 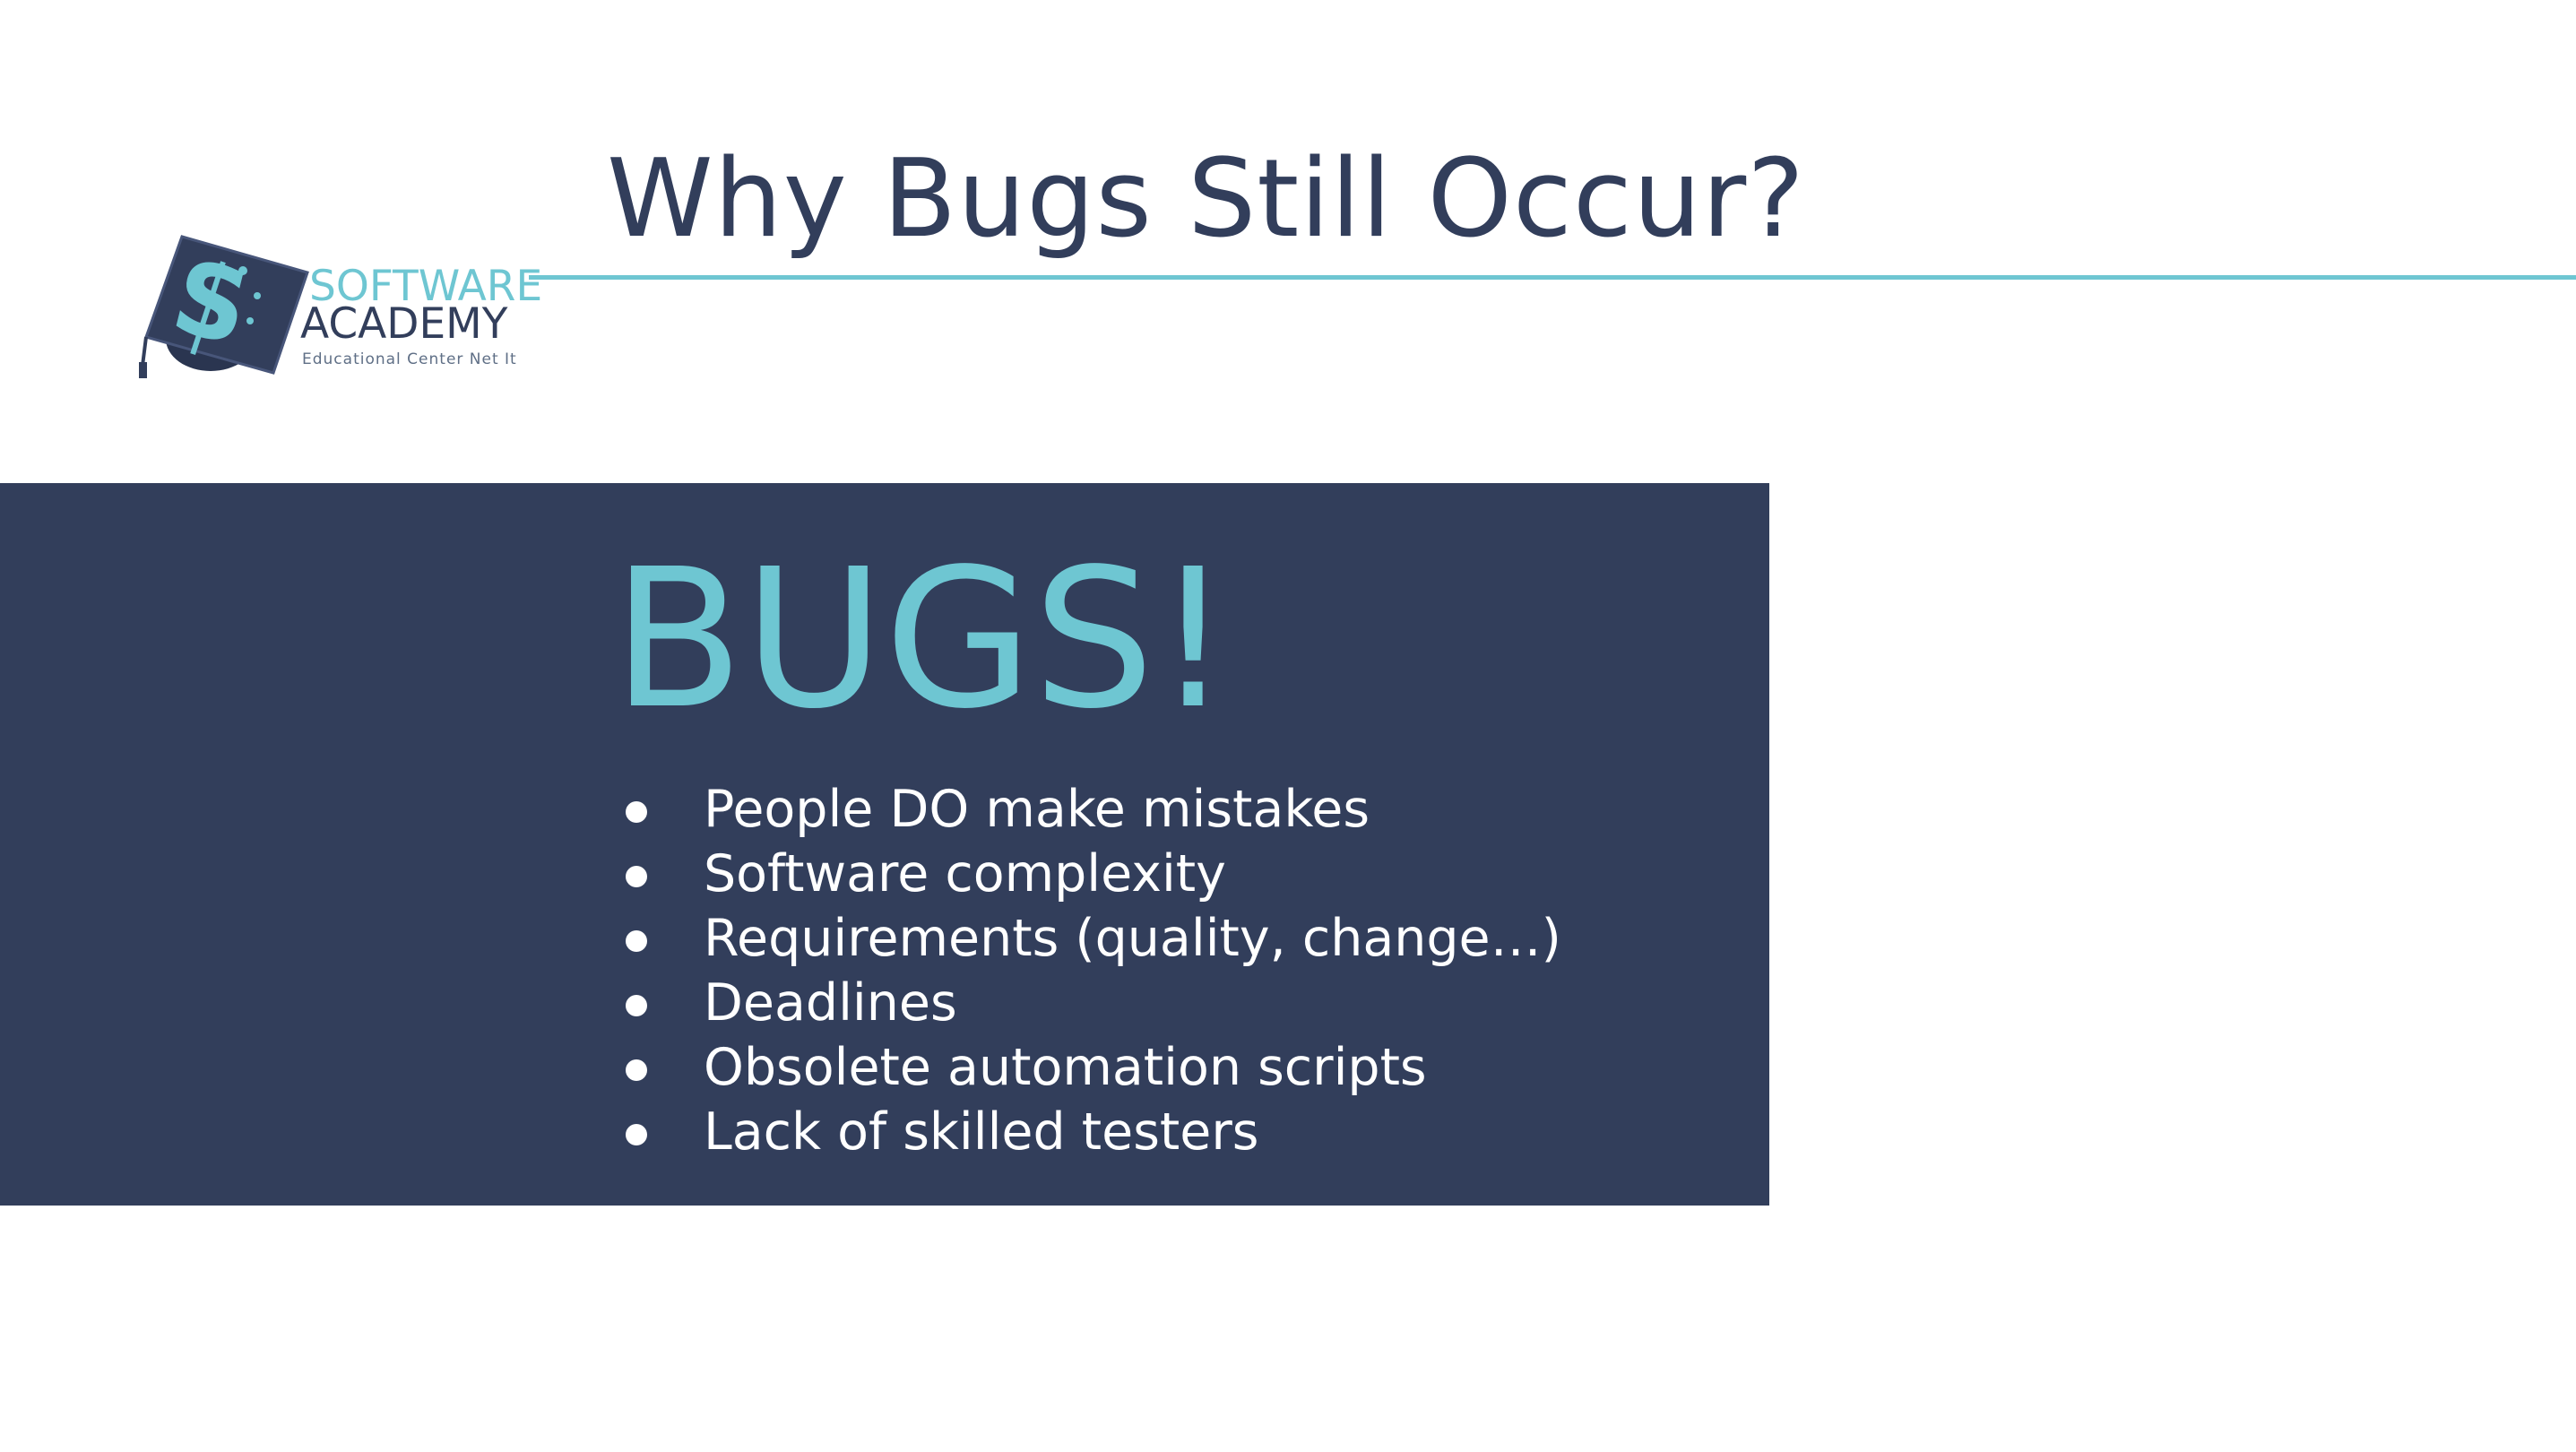 What do you see at coordinates (830, 1003) in the screenshot?
I see `bullet-text: Deadlines` at bounding box center [830, 1003].